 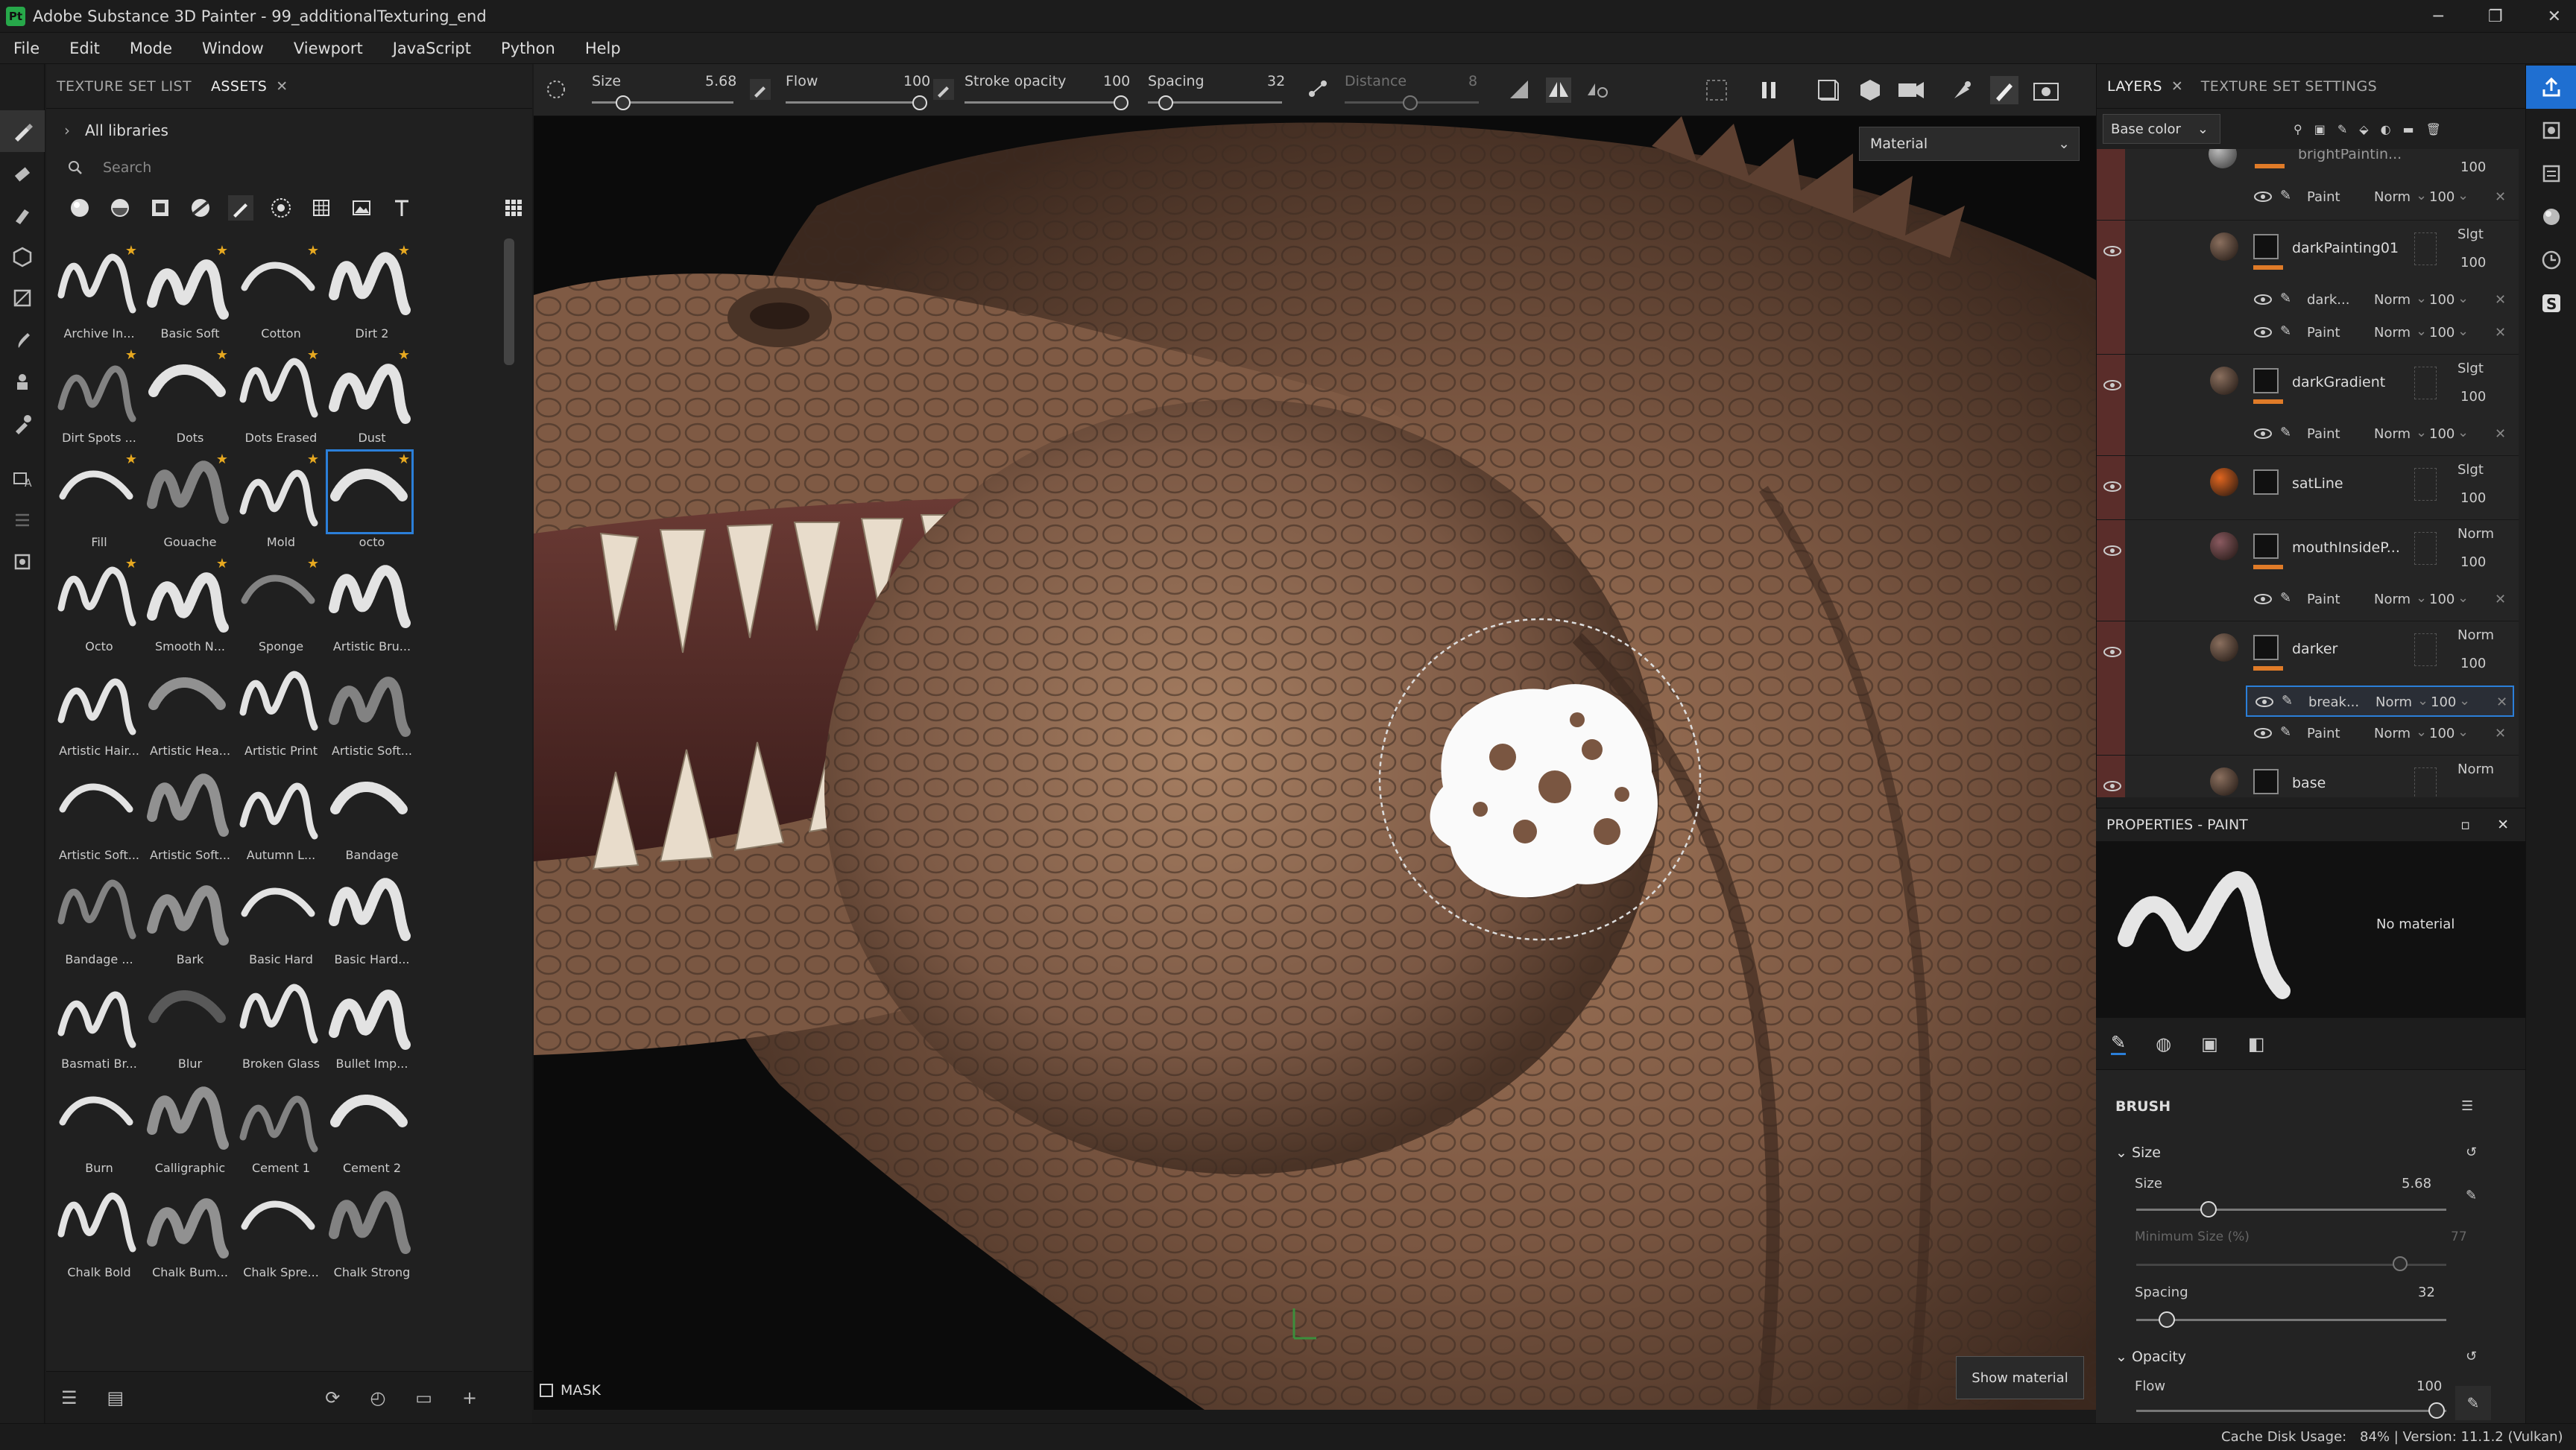 What do you see at coordinates (528, 48) in the screenshot?
I see `menu-python: Python` at bounding box center [528, 48].